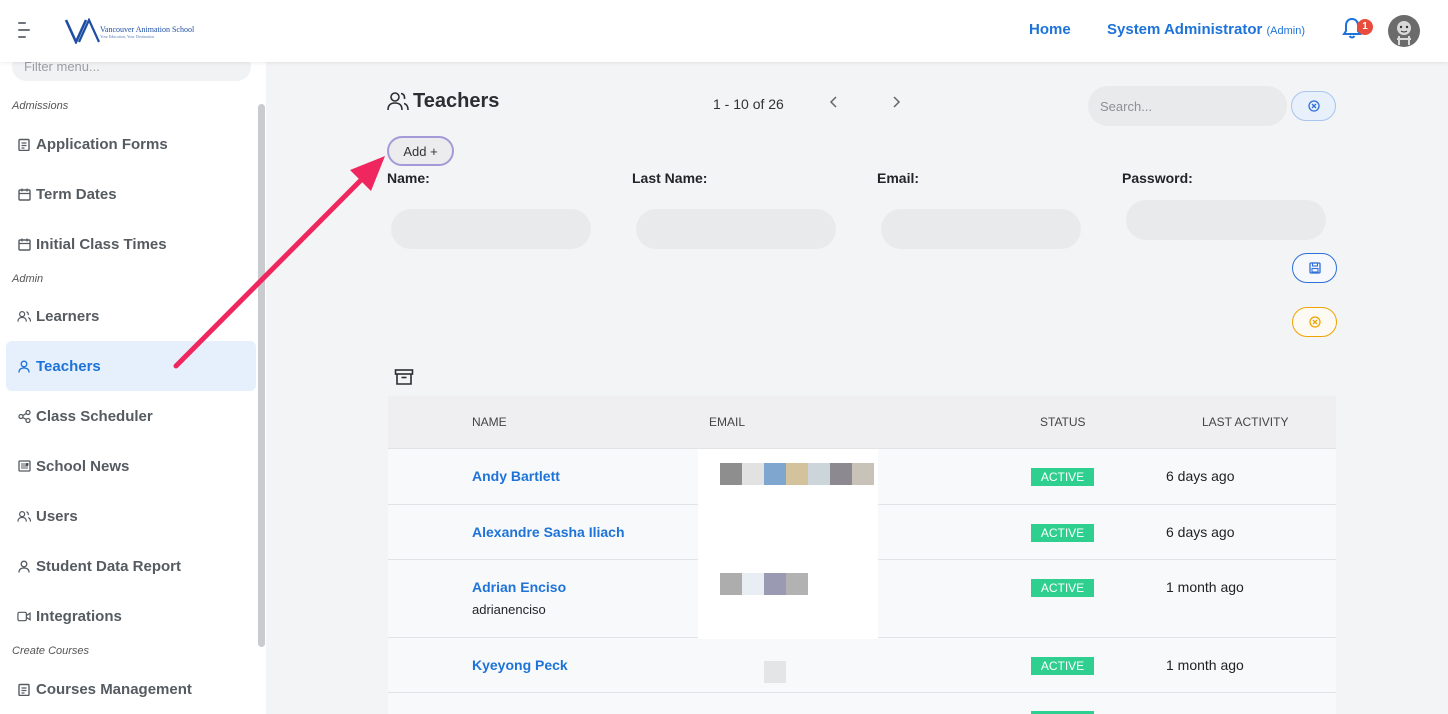 The width and height of the screenshot is (1448, 714). Describe the element at coordinates (862, 664) in the screenshot. I see `table-row: Kyeyong Peck ACTIVE 1 month ago` at that location.